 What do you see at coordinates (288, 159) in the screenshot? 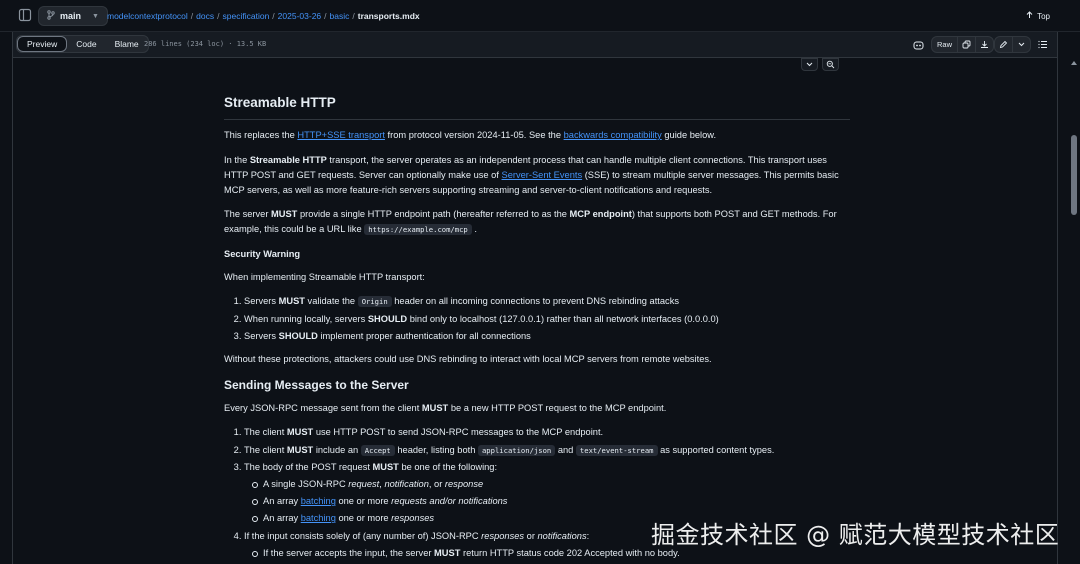
I see `bold-text: Streamable HTTP` at bounding box center [288, 159].